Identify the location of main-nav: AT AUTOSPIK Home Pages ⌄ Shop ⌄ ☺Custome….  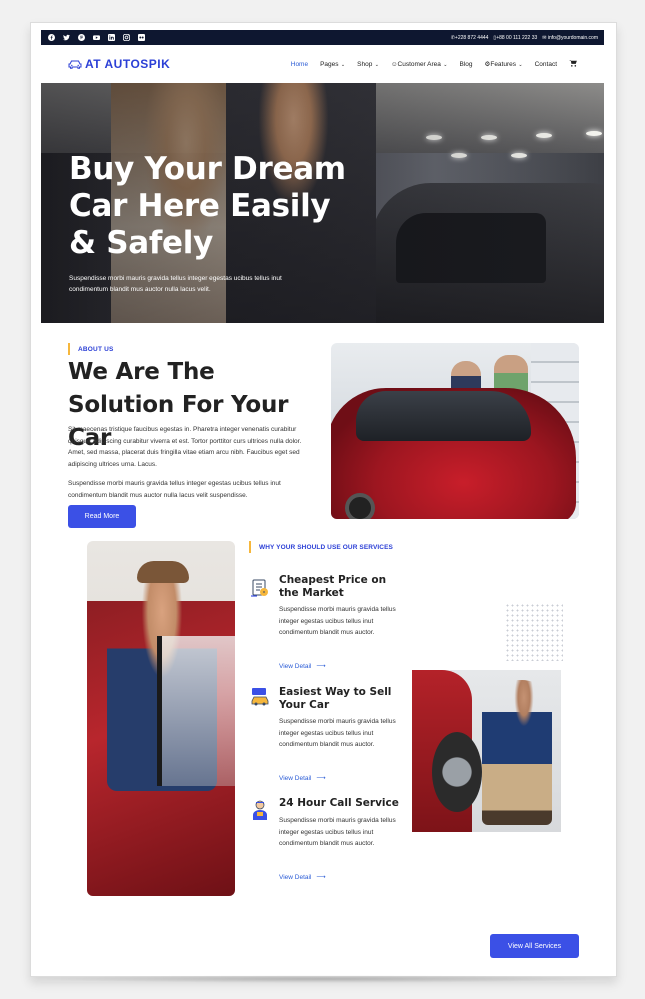
(322, 64).